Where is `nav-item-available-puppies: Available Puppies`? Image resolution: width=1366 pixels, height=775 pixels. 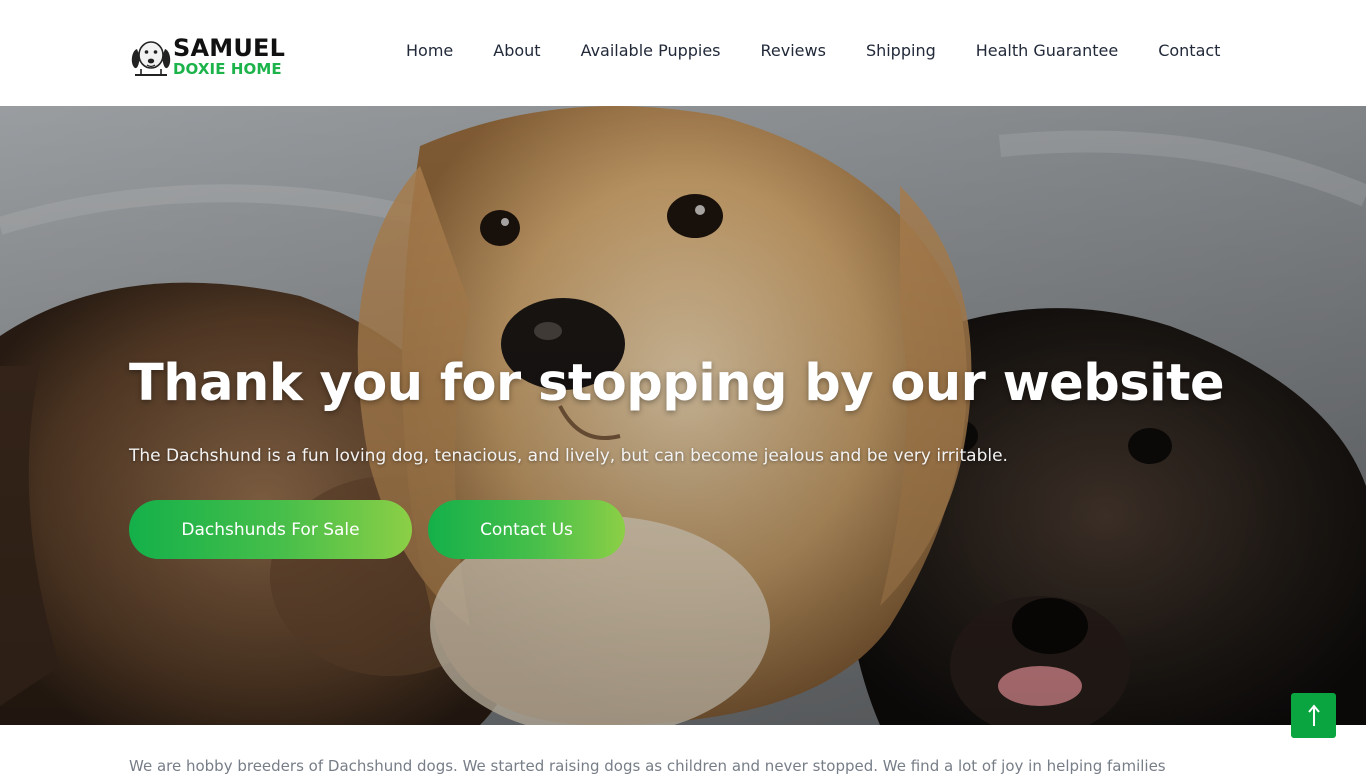 nav-item-available-puppies: Available Puppies is located at coordinates (651, 50).